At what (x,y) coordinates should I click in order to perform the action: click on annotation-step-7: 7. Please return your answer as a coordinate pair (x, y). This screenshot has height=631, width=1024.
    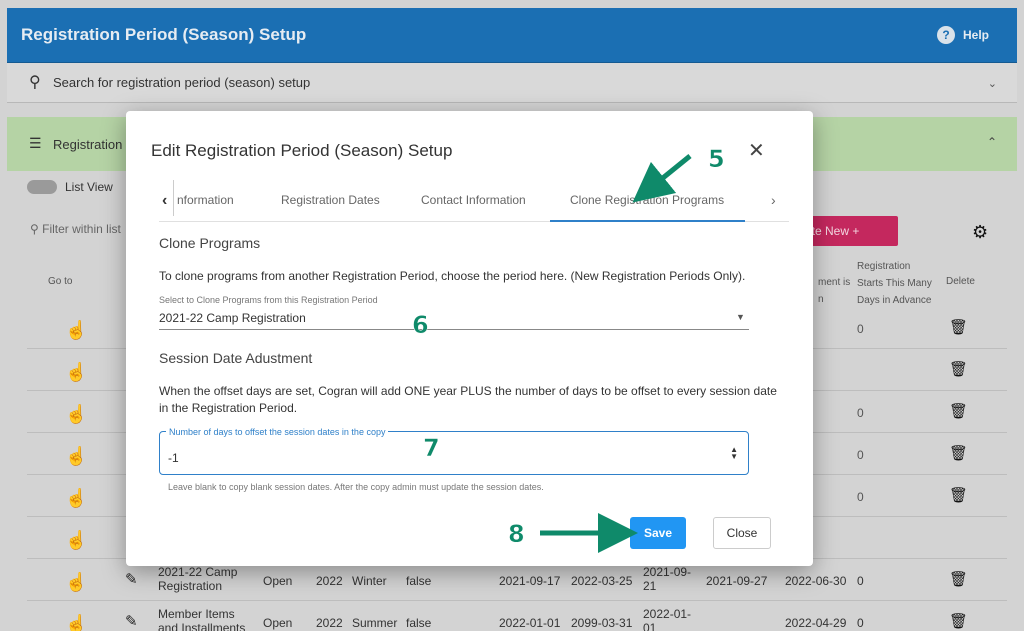
    Looking at the image, I should click on (431, 448).